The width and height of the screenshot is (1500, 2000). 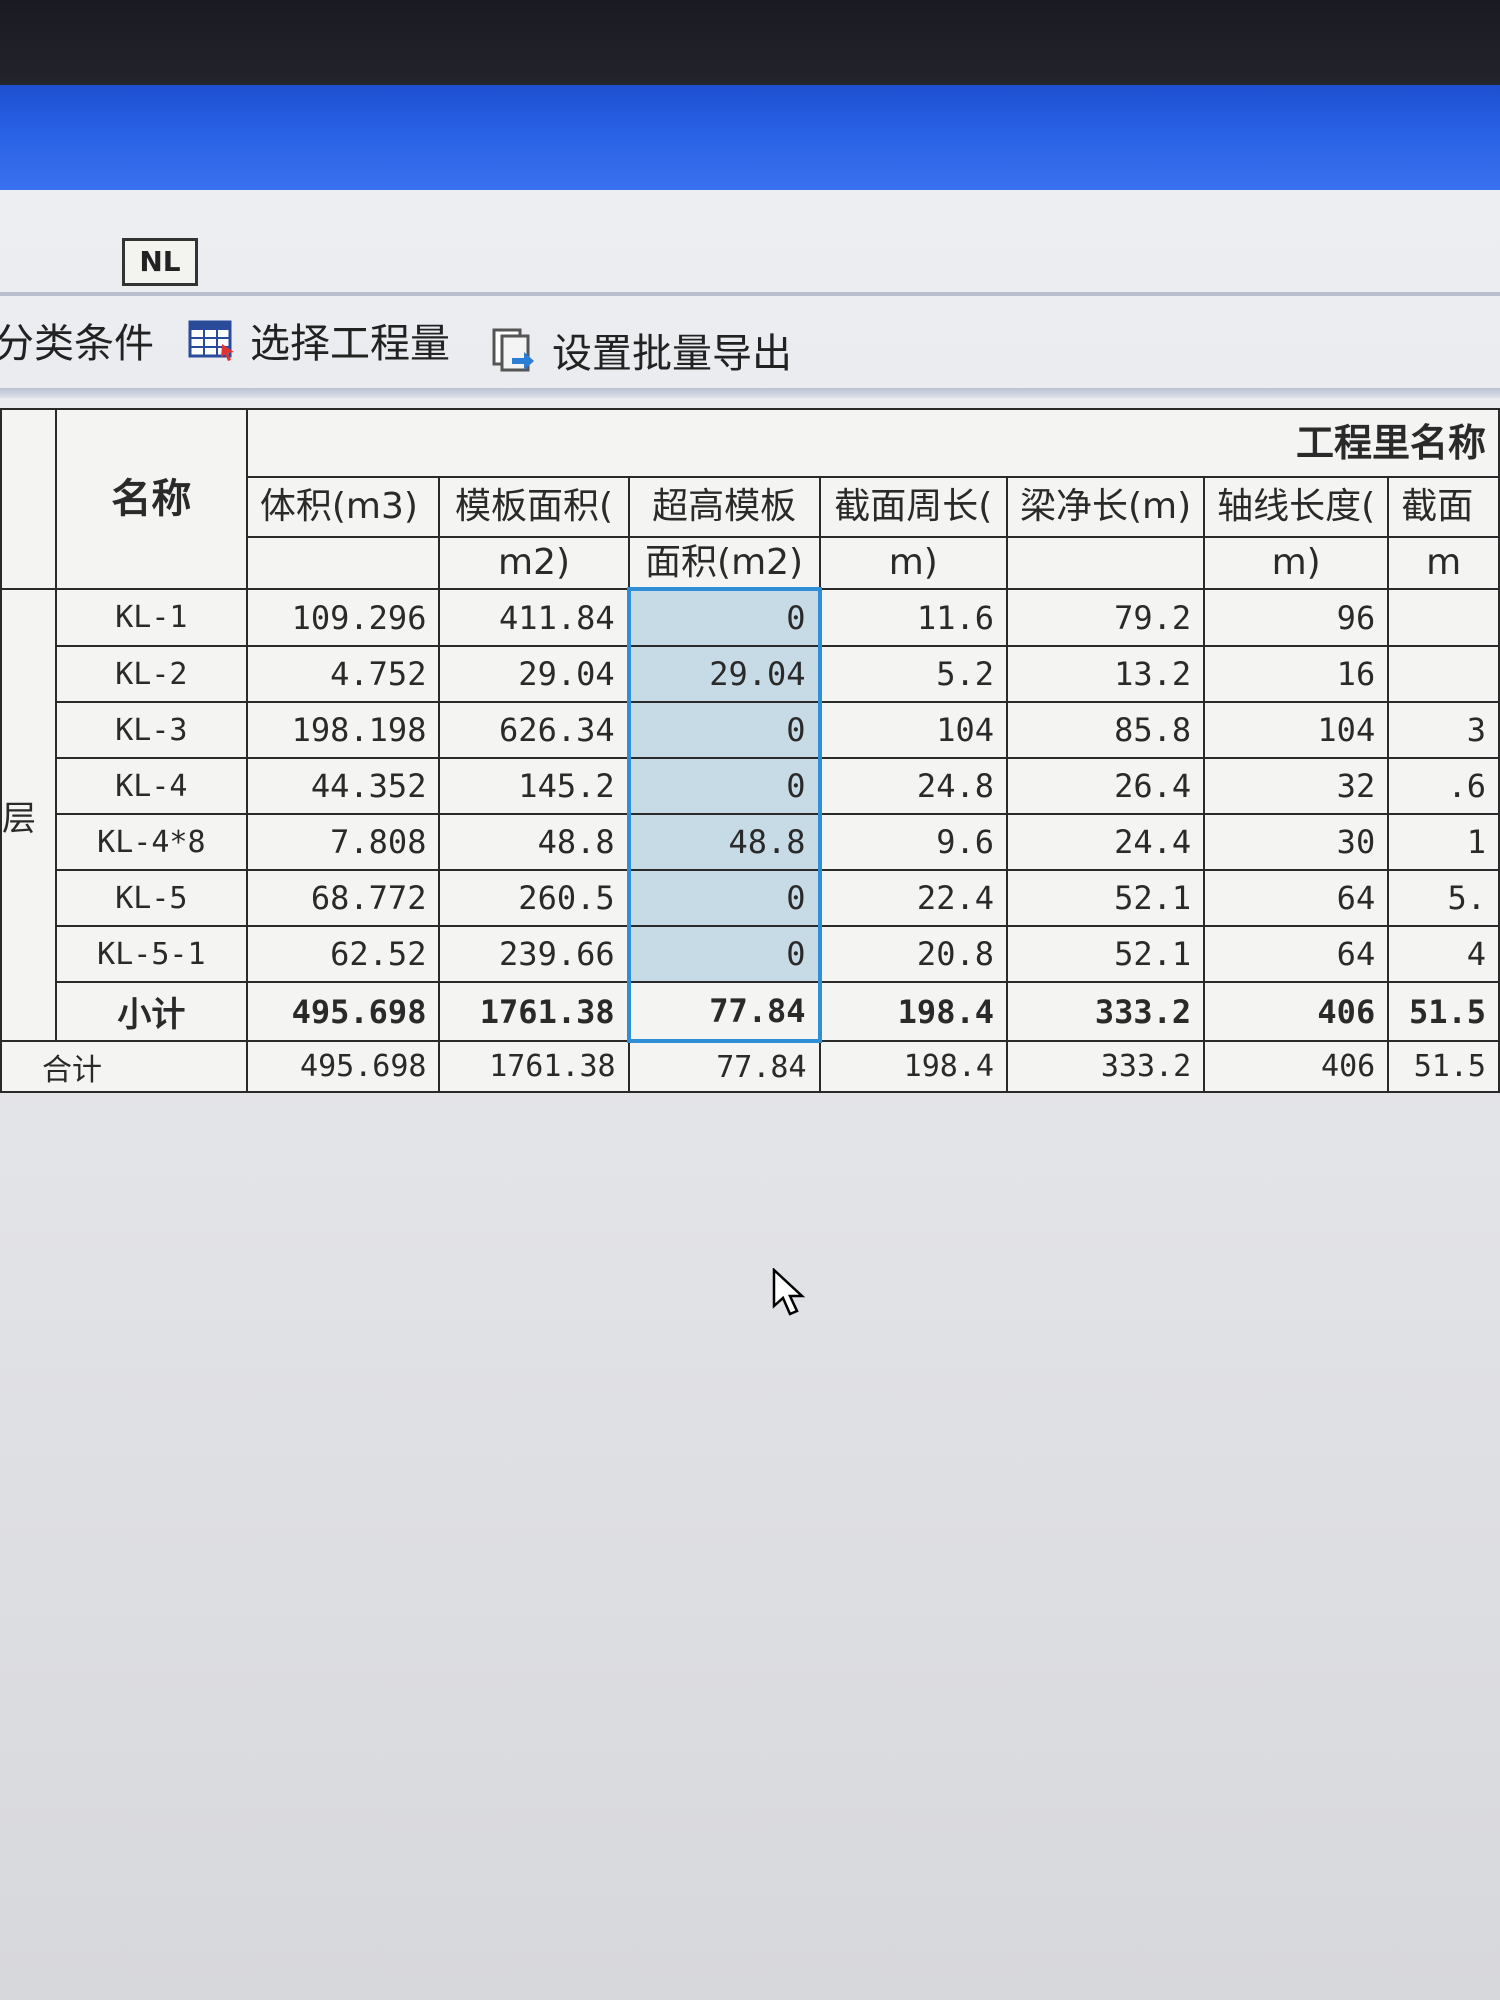 I want to click on subtotal-section: 51.5, so click(x=1443, y=1011).